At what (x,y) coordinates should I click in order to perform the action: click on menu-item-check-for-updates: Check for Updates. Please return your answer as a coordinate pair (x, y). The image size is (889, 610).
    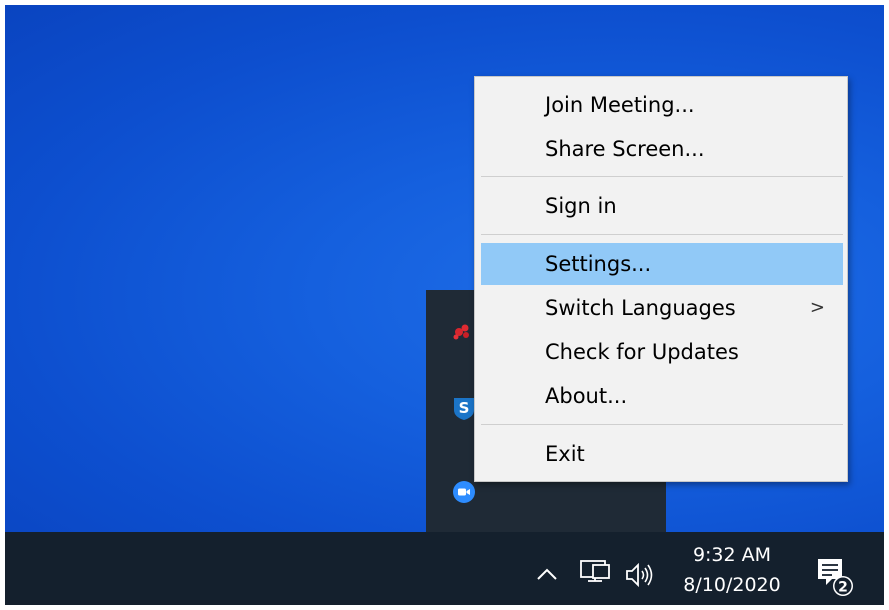
    Looking at the image, I should click on (662, 352).